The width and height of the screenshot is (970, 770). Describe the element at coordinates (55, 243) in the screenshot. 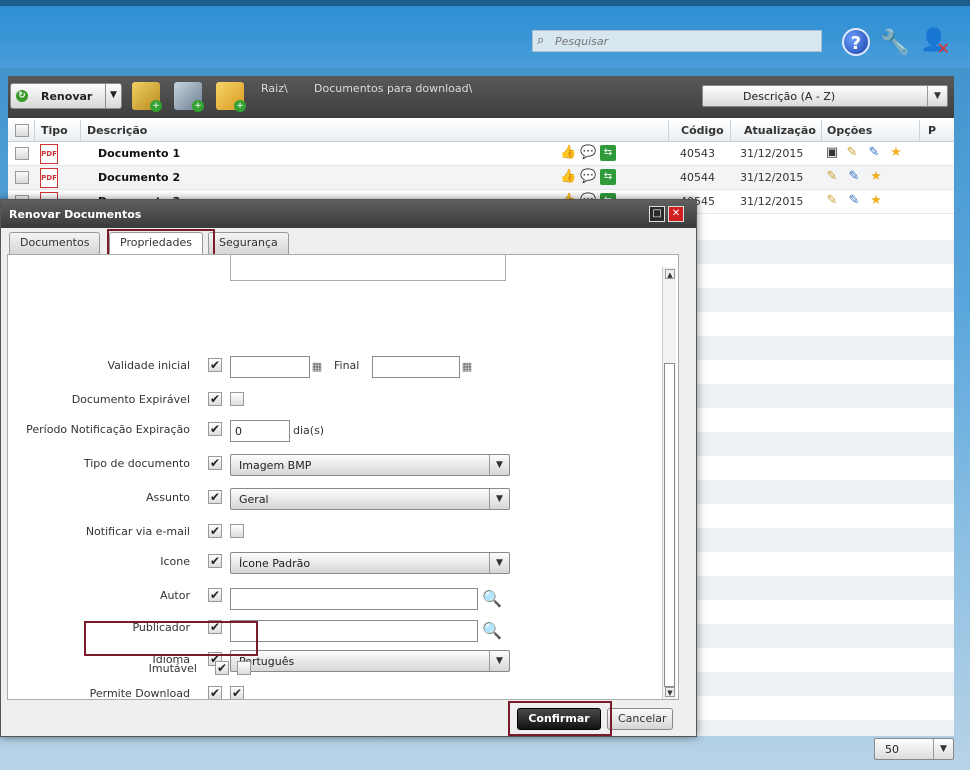

I see `tab-documentos: Documentos` at that location.